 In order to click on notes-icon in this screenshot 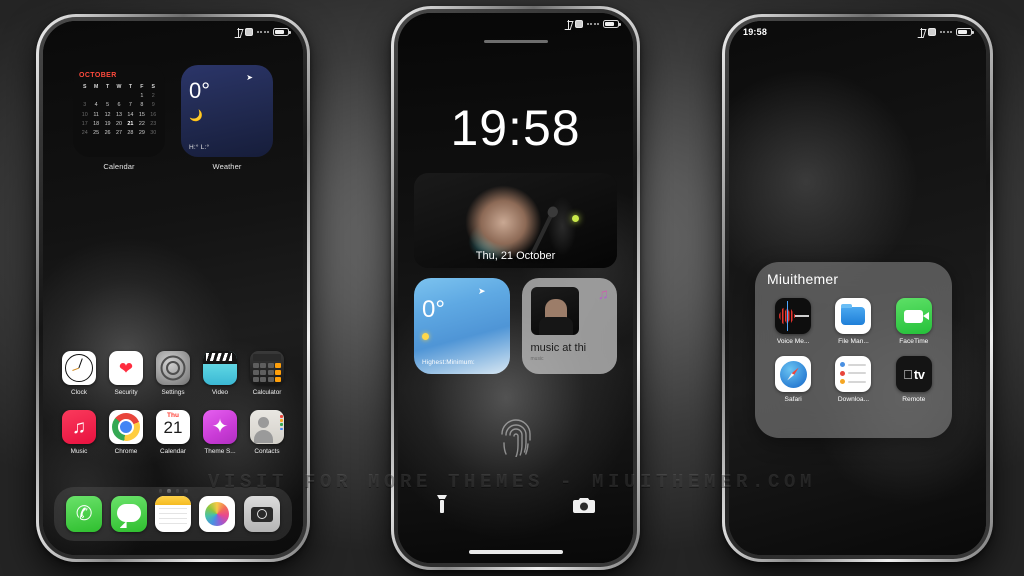, I will do `click(172, 514)`.